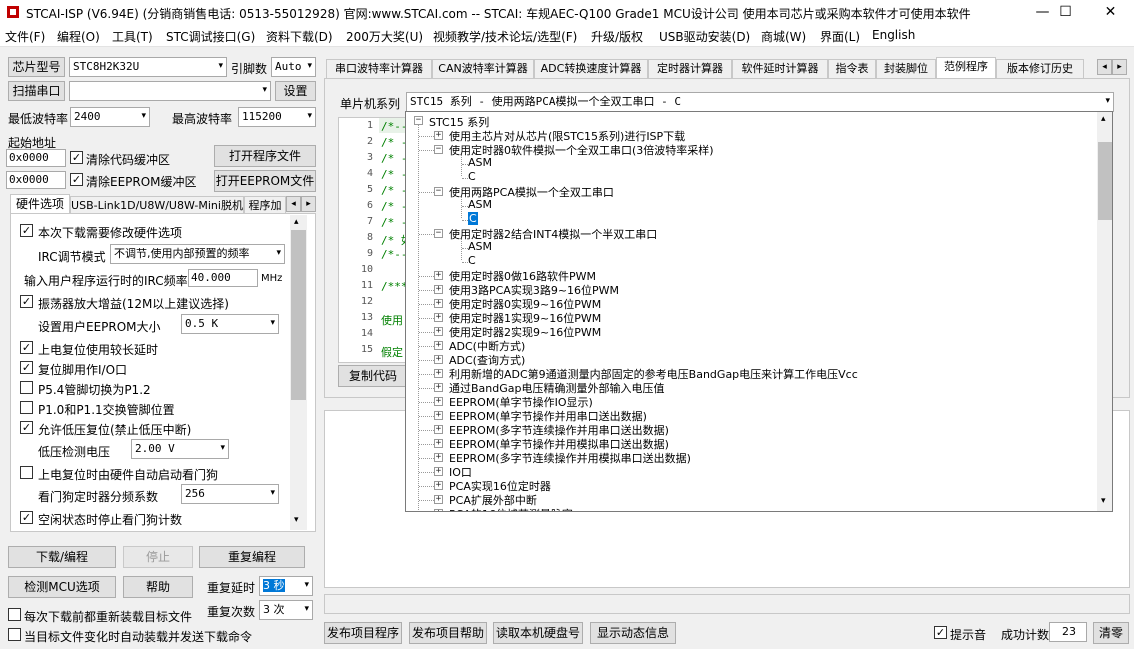 Image resolution: width=1134 pixels, height=649 pixels. Describe the element at coordinates (483, 69) in the screenshot. I see `tab-can-baud: CAN波特率计算器` at that location.